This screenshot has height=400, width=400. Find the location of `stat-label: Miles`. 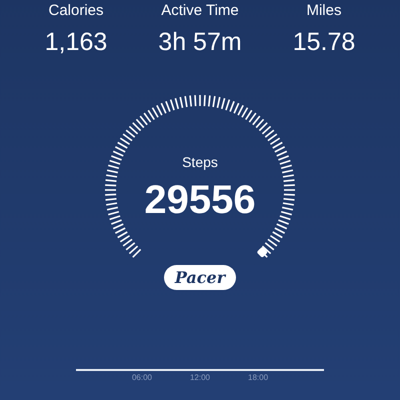

stat-label: Miles is located at coordinates (324, 11).